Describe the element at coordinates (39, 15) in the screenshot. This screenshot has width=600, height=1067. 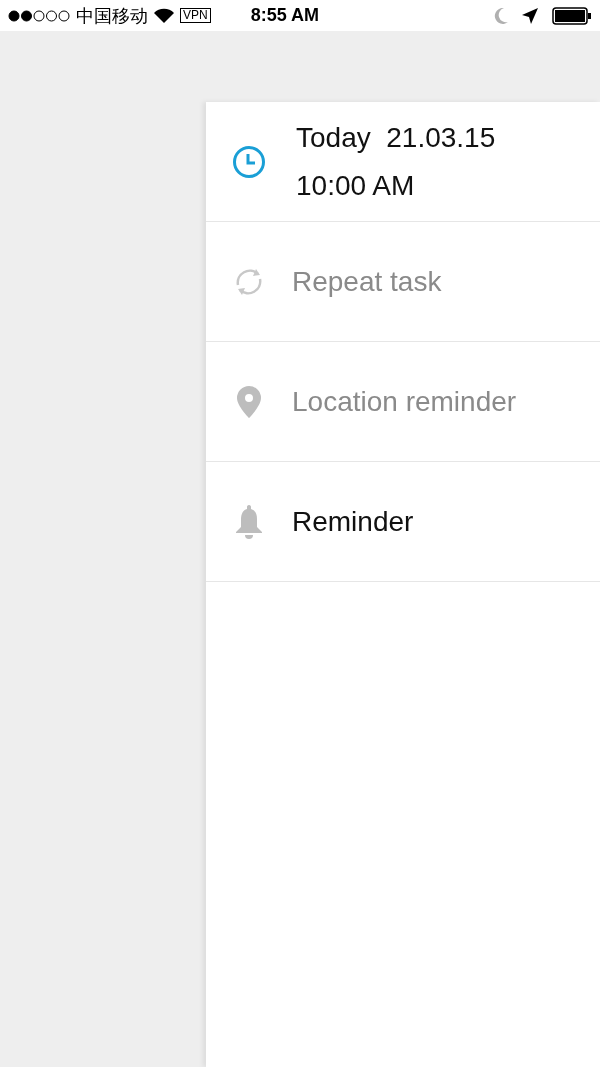
I see `signal-icon` at that location.